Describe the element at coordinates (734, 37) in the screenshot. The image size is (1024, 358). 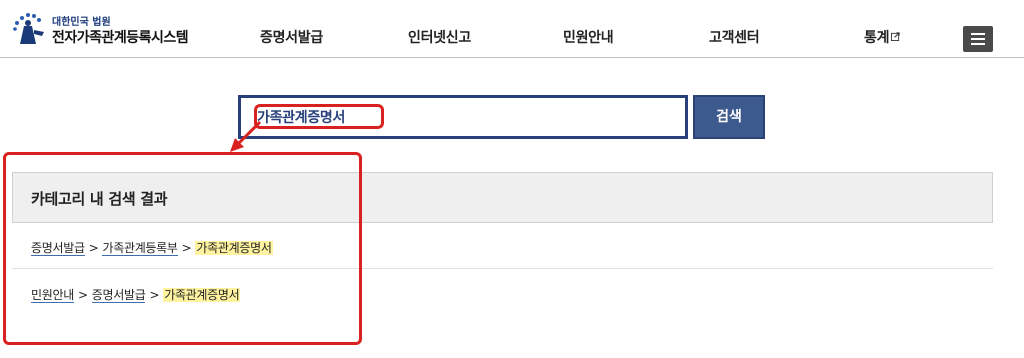
I see `nav-customer-center: 고객센터` at that location.